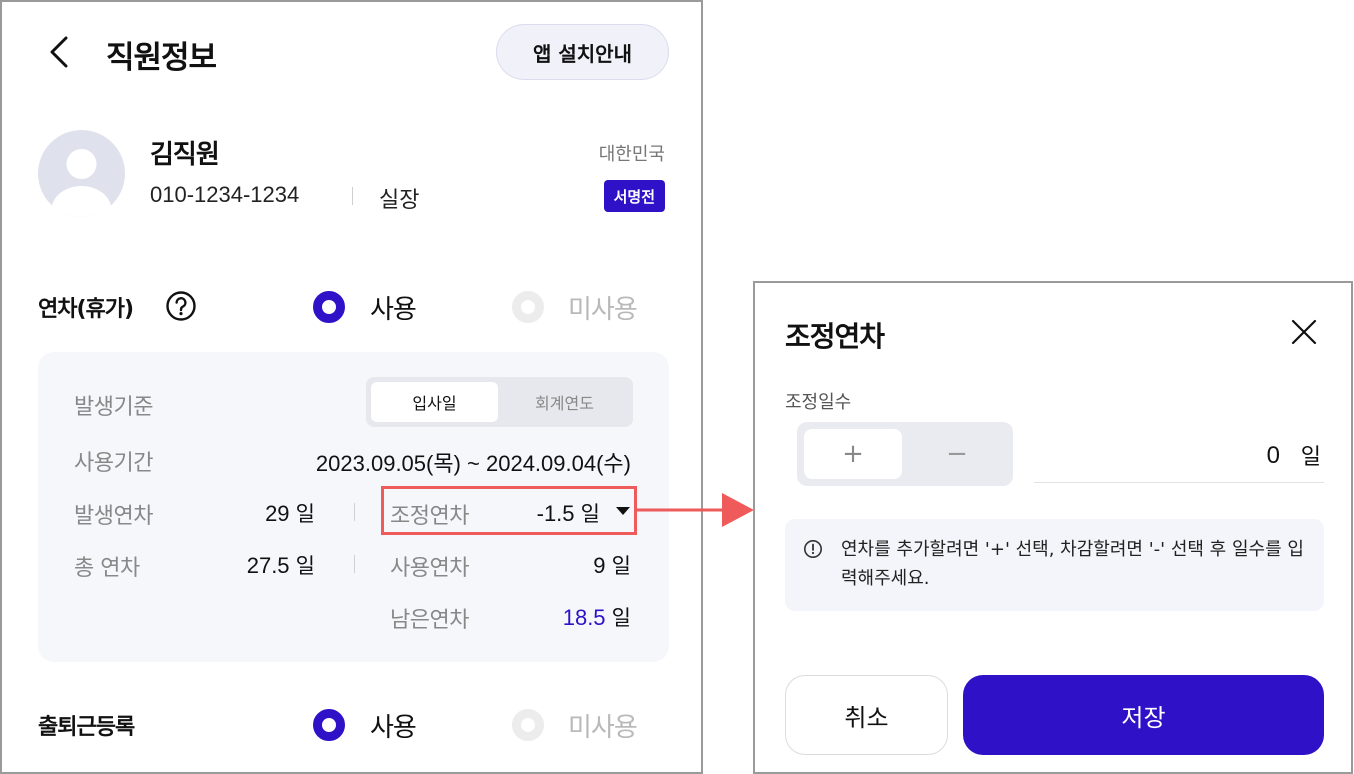  What do you see at coordinates (905, 454) in the screenshot?
I see `sign-toggle: + −` at bounding box center [905, 454].